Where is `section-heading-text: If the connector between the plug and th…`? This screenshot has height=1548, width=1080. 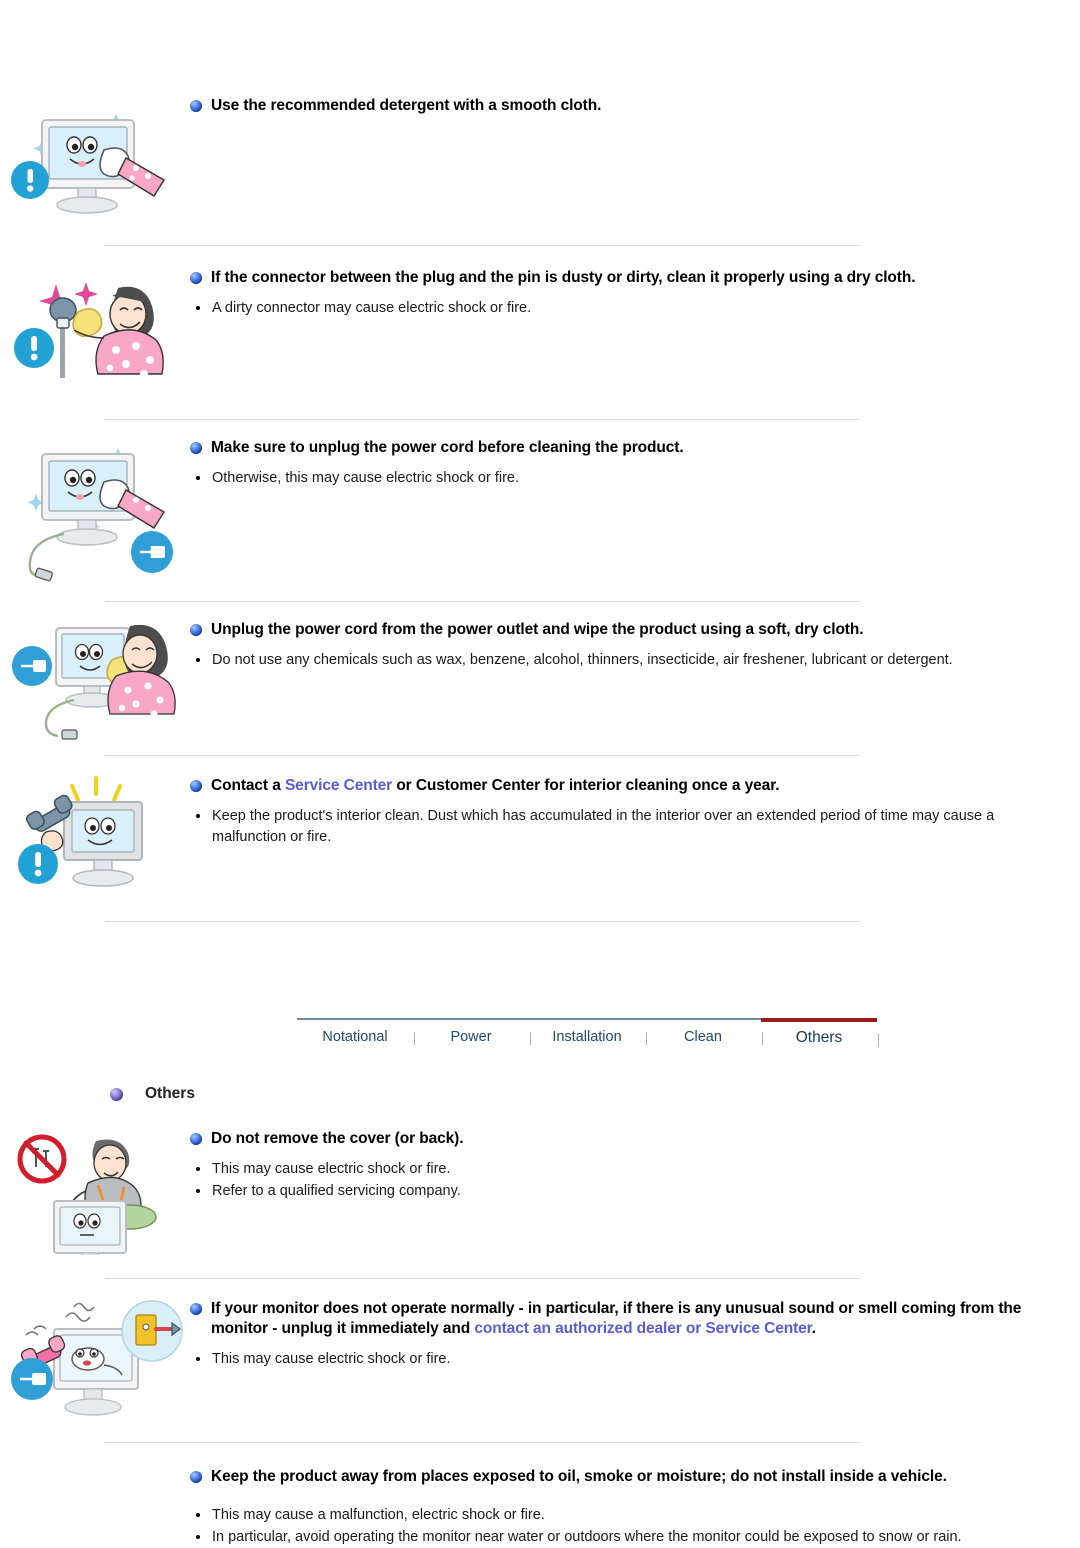
section-heading-text: If the connector between the plug and th… is located at coordinates (563, 277).